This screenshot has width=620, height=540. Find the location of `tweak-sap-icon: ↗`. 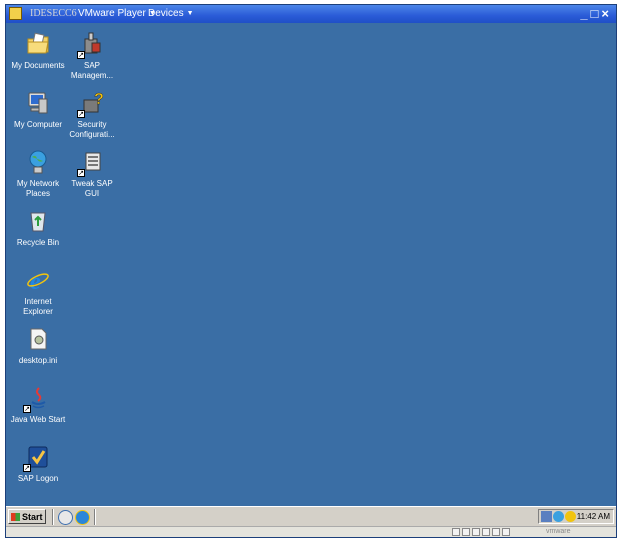

tweak-sap-icon: ↗ is located at coordinates (91, 163).